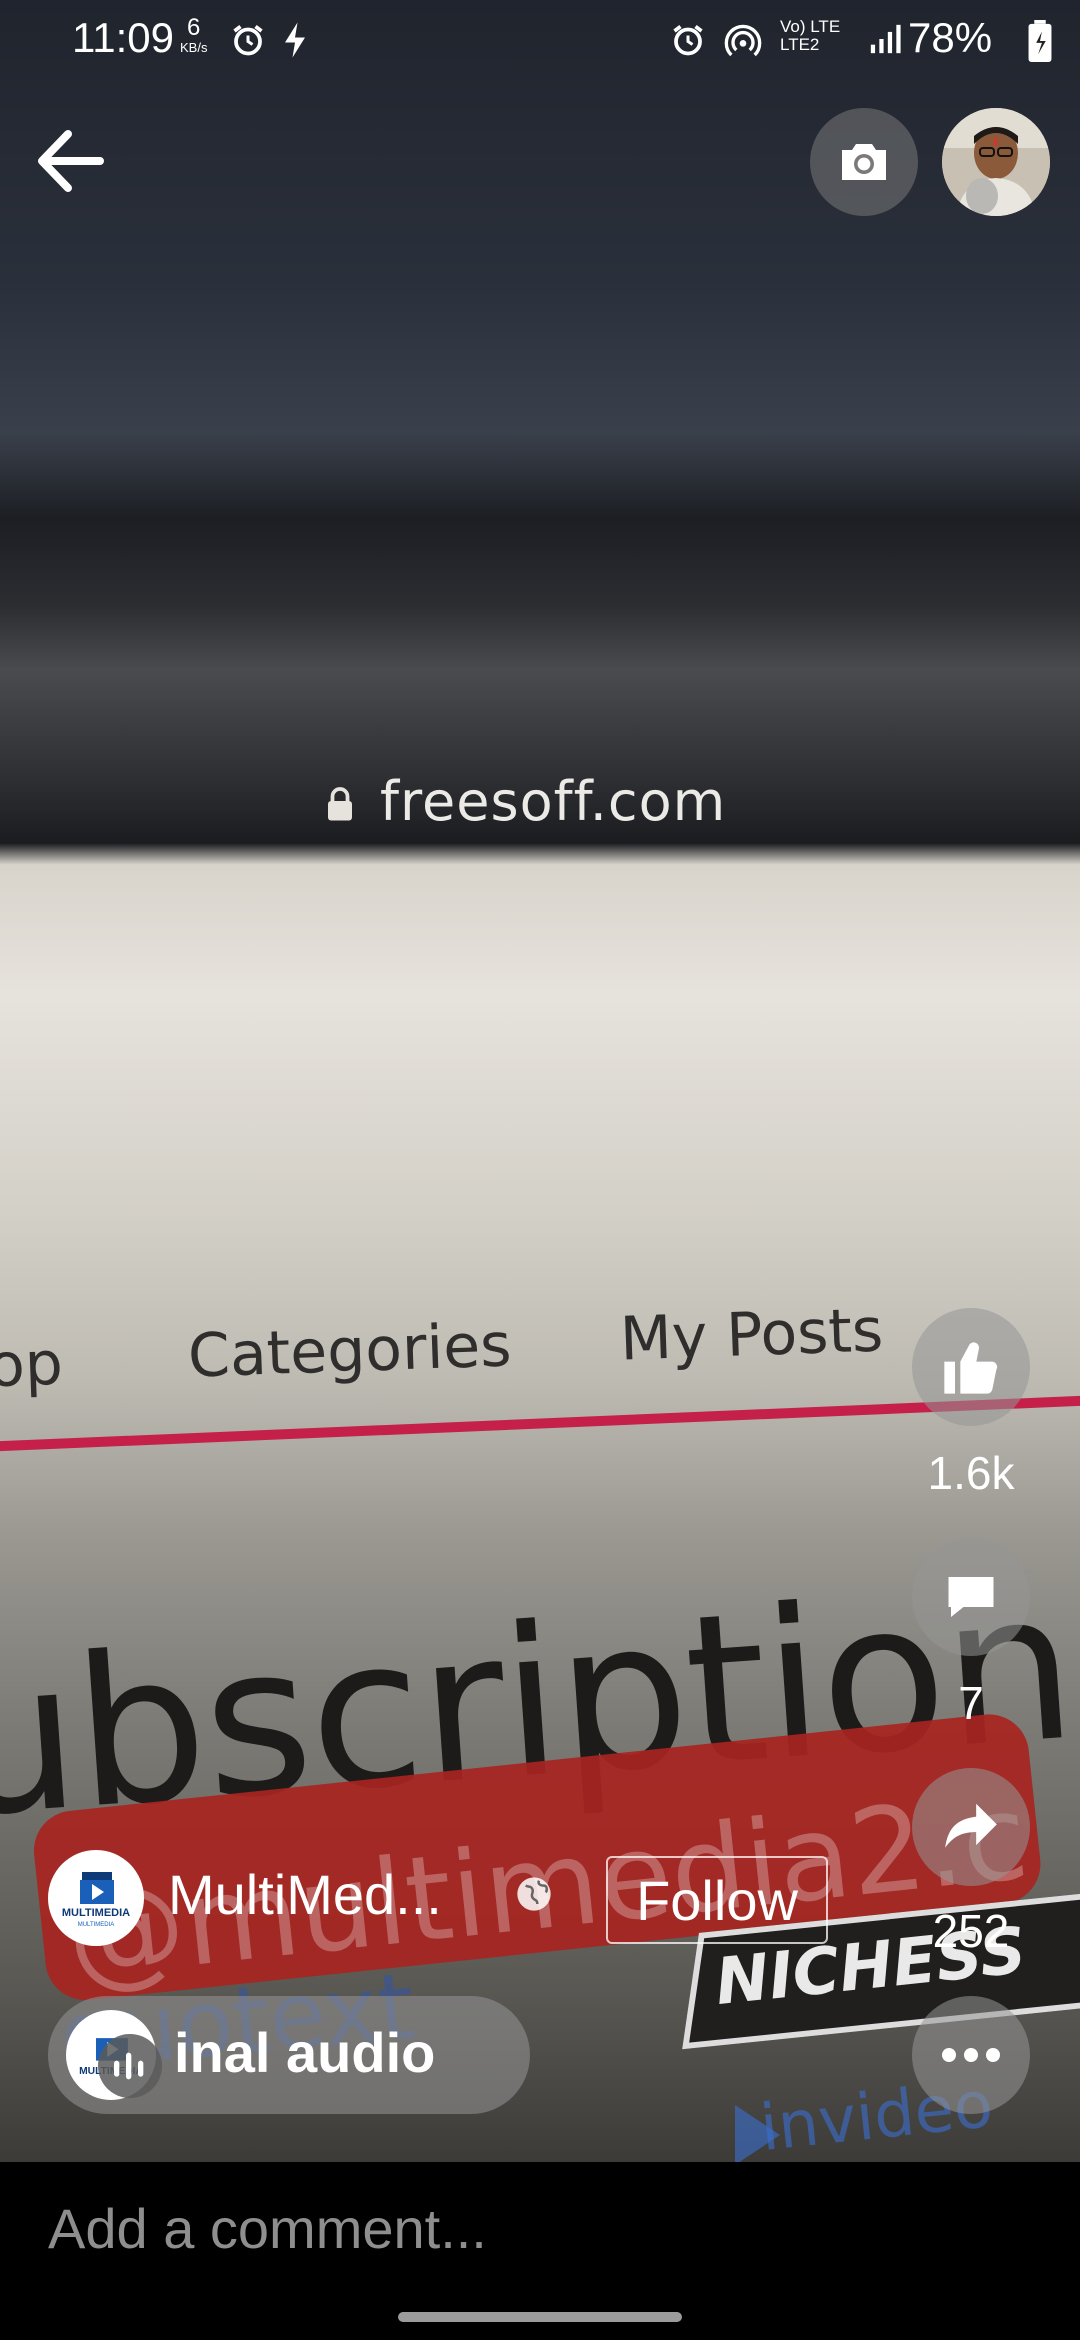 The image size is (1080, 2340). I want to click on video-nav-item: Categories, so click(349, 1351).